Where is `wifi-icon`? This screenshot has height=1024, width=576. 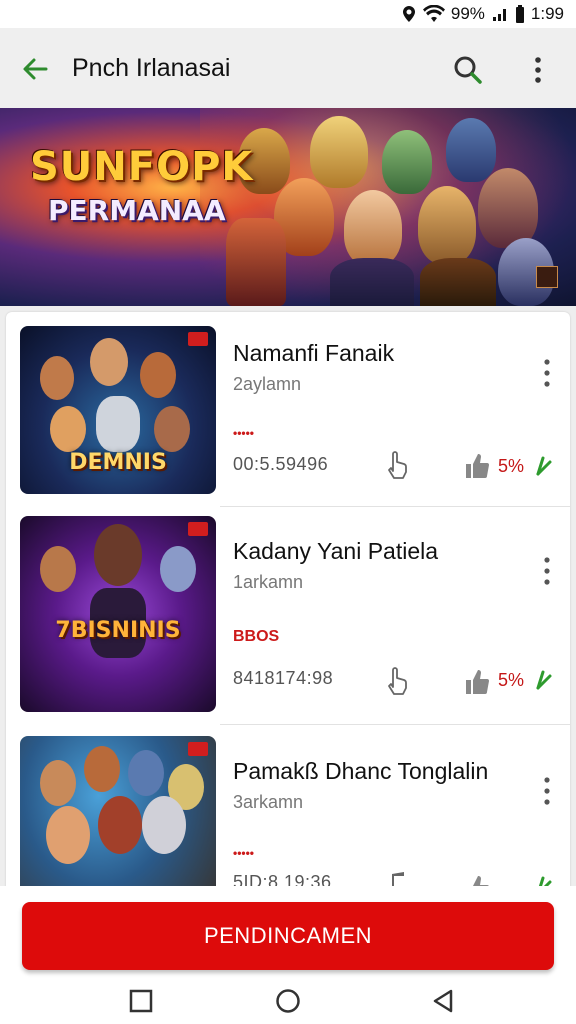
wifi-icon is located at coordinates (433, 13).